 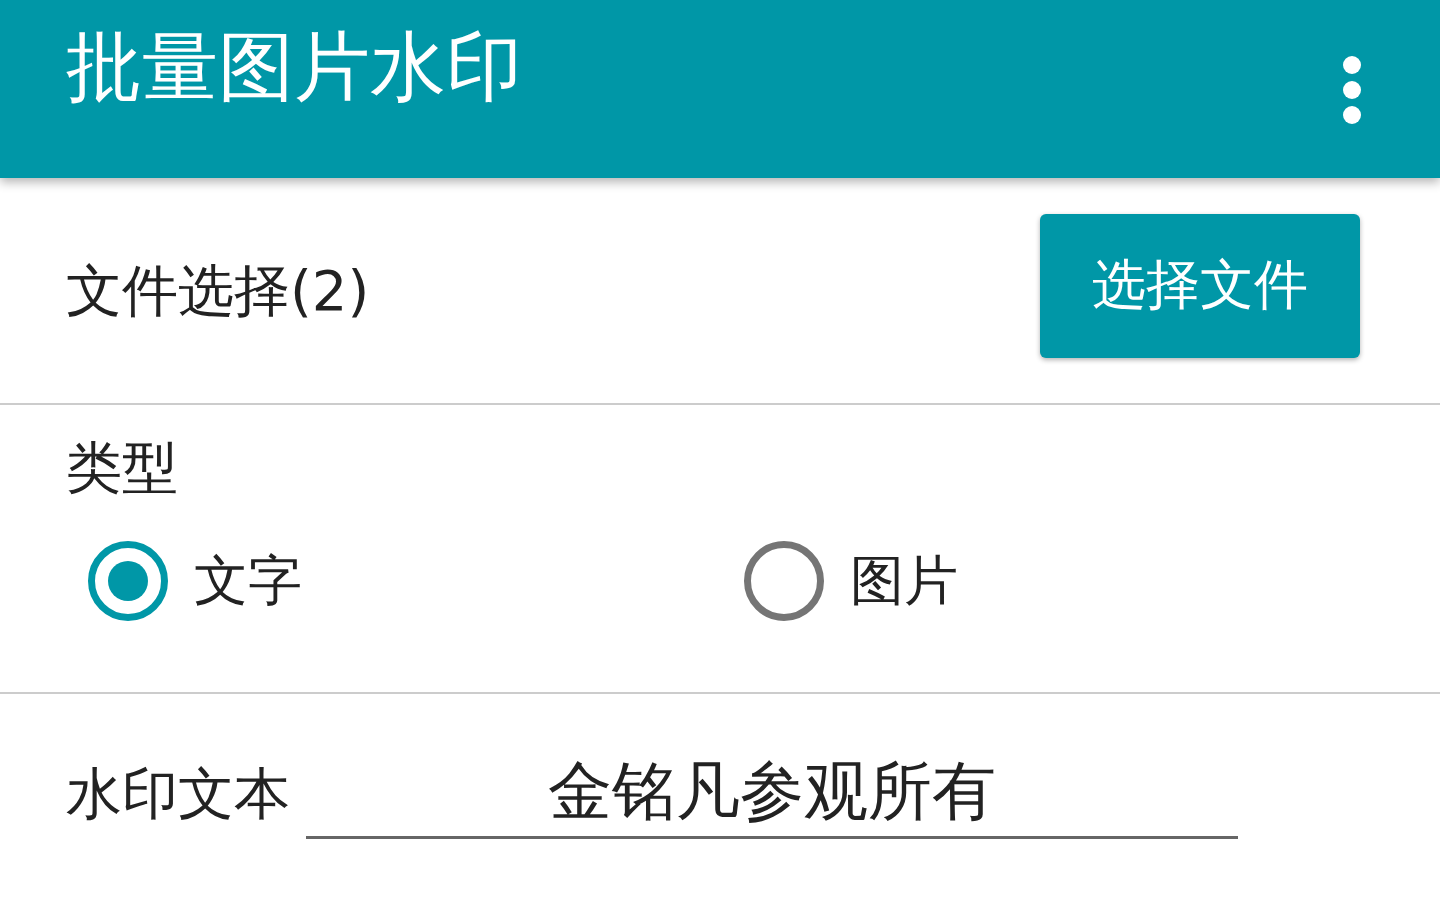 I want to click on select-file-button: 选择文件, so click(x=1200, y=285).